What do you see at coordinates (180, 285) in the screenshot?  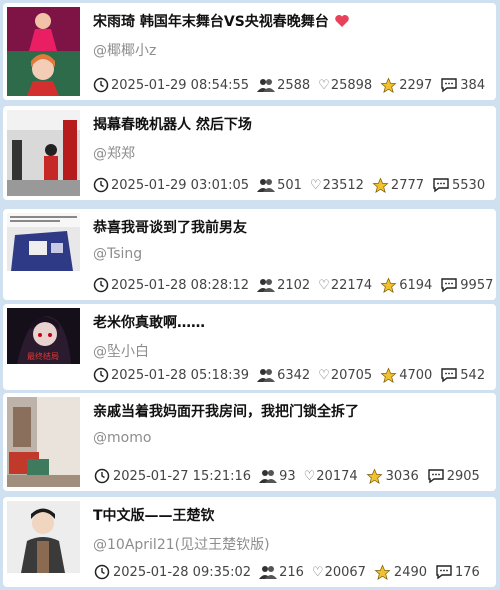 I see `post-date: 2025-01-28 08:28:12` at bounding box center [180, 285].